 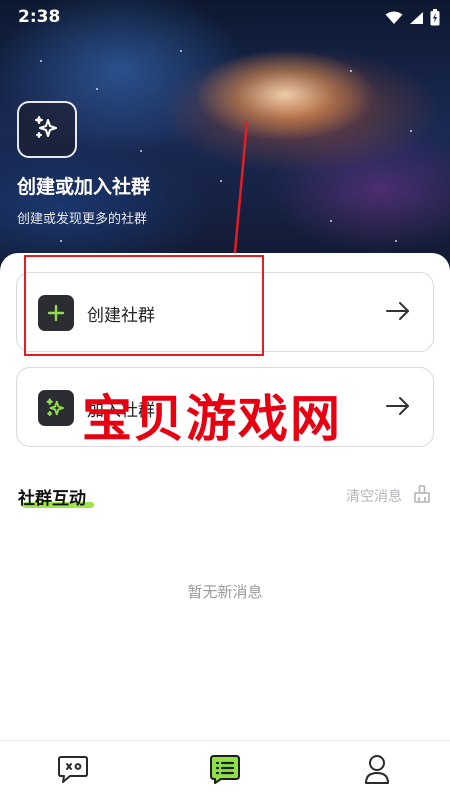 What do you see at coordinates (422, 496) in the screenshot?
I see `broom-icon` at bounding box center [422, 496].